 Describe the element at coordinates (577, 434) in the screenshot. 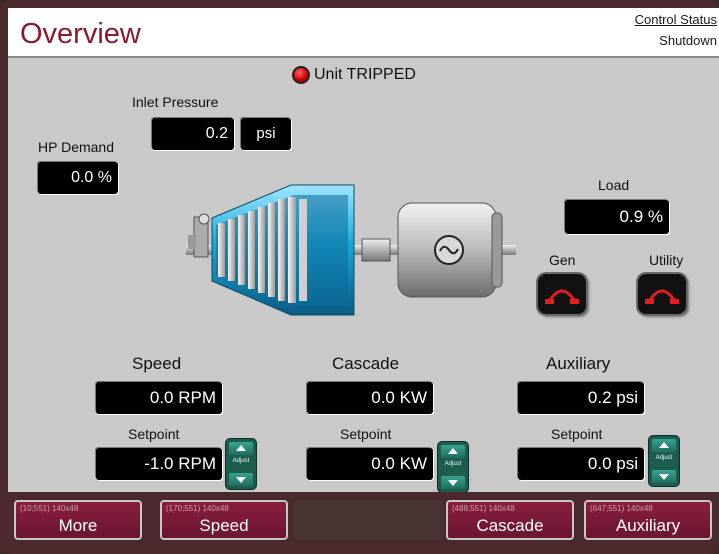

I see `auxiliary-setpoint-label: Setpoint` at that location.